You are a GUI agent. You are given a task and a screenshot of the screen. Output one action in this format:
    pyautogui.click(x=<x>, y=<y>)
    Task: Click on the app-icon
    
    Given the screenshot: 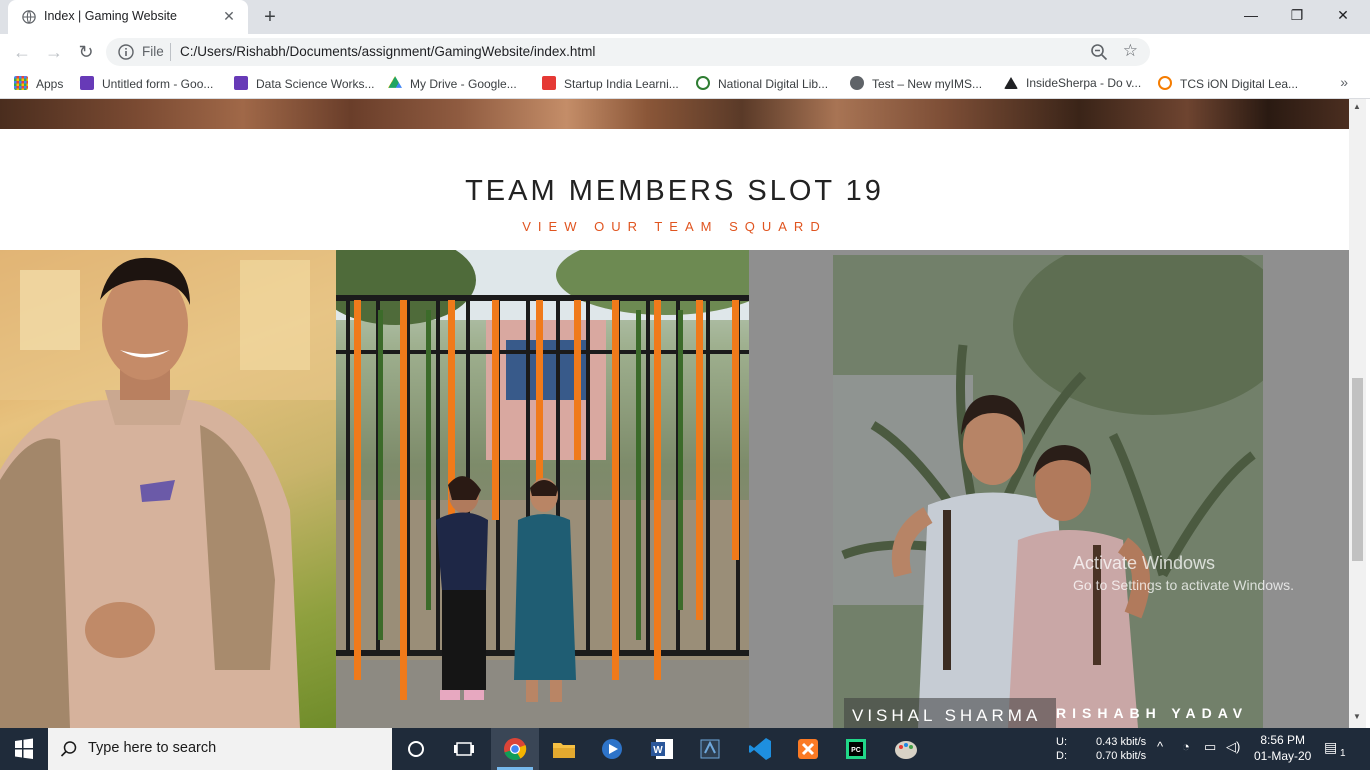 What is the action you would take?
    pyautogui.click(x=710, y=749)
    